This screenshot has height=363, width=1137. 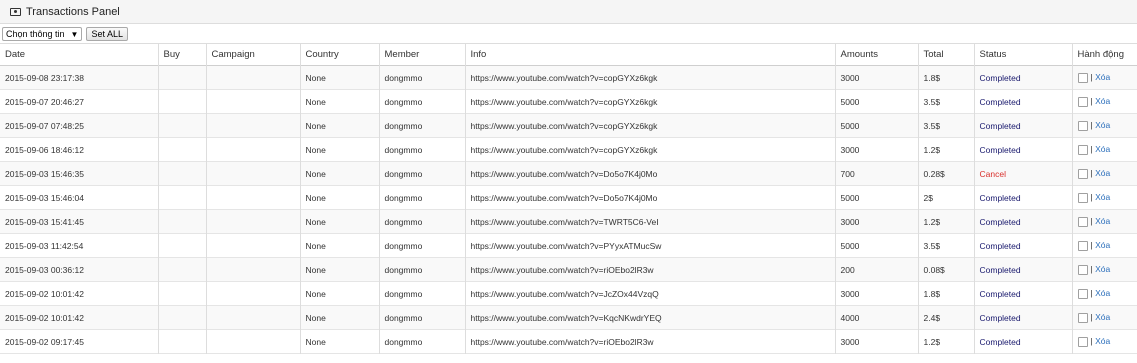 What do you see at coordinates (79, 125) in the screenshot?
I see `cell-date: 2015-09-07 07:48:25` at bounding box center [79, 125].